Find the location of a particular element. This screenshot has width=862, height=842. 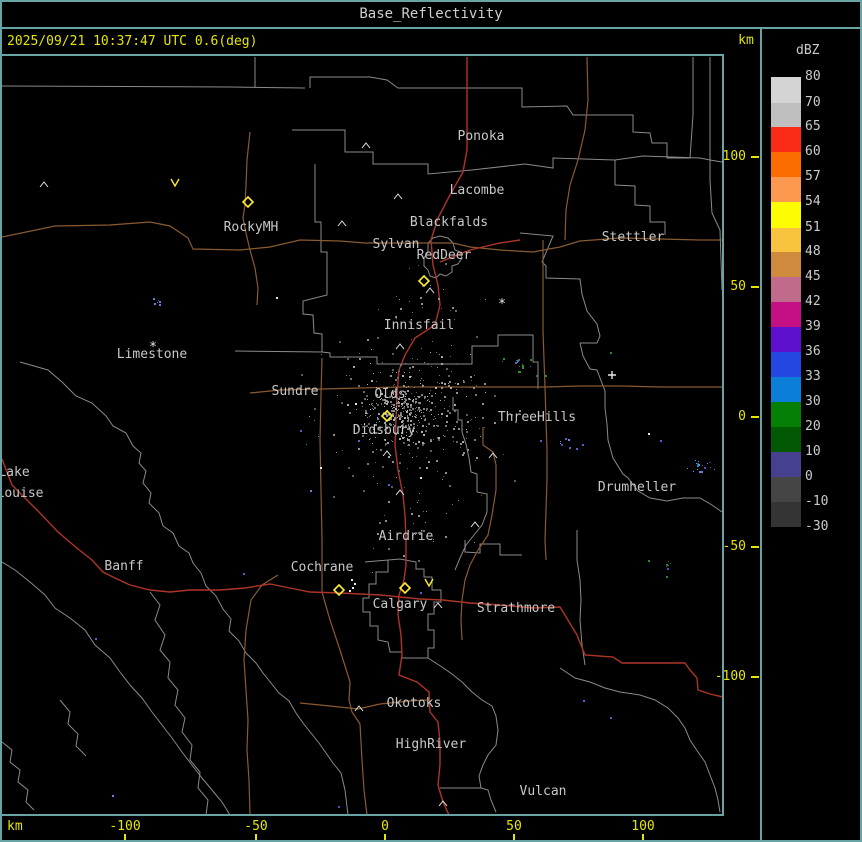

city-label: Vulcan is located at coordinates (543, 791).